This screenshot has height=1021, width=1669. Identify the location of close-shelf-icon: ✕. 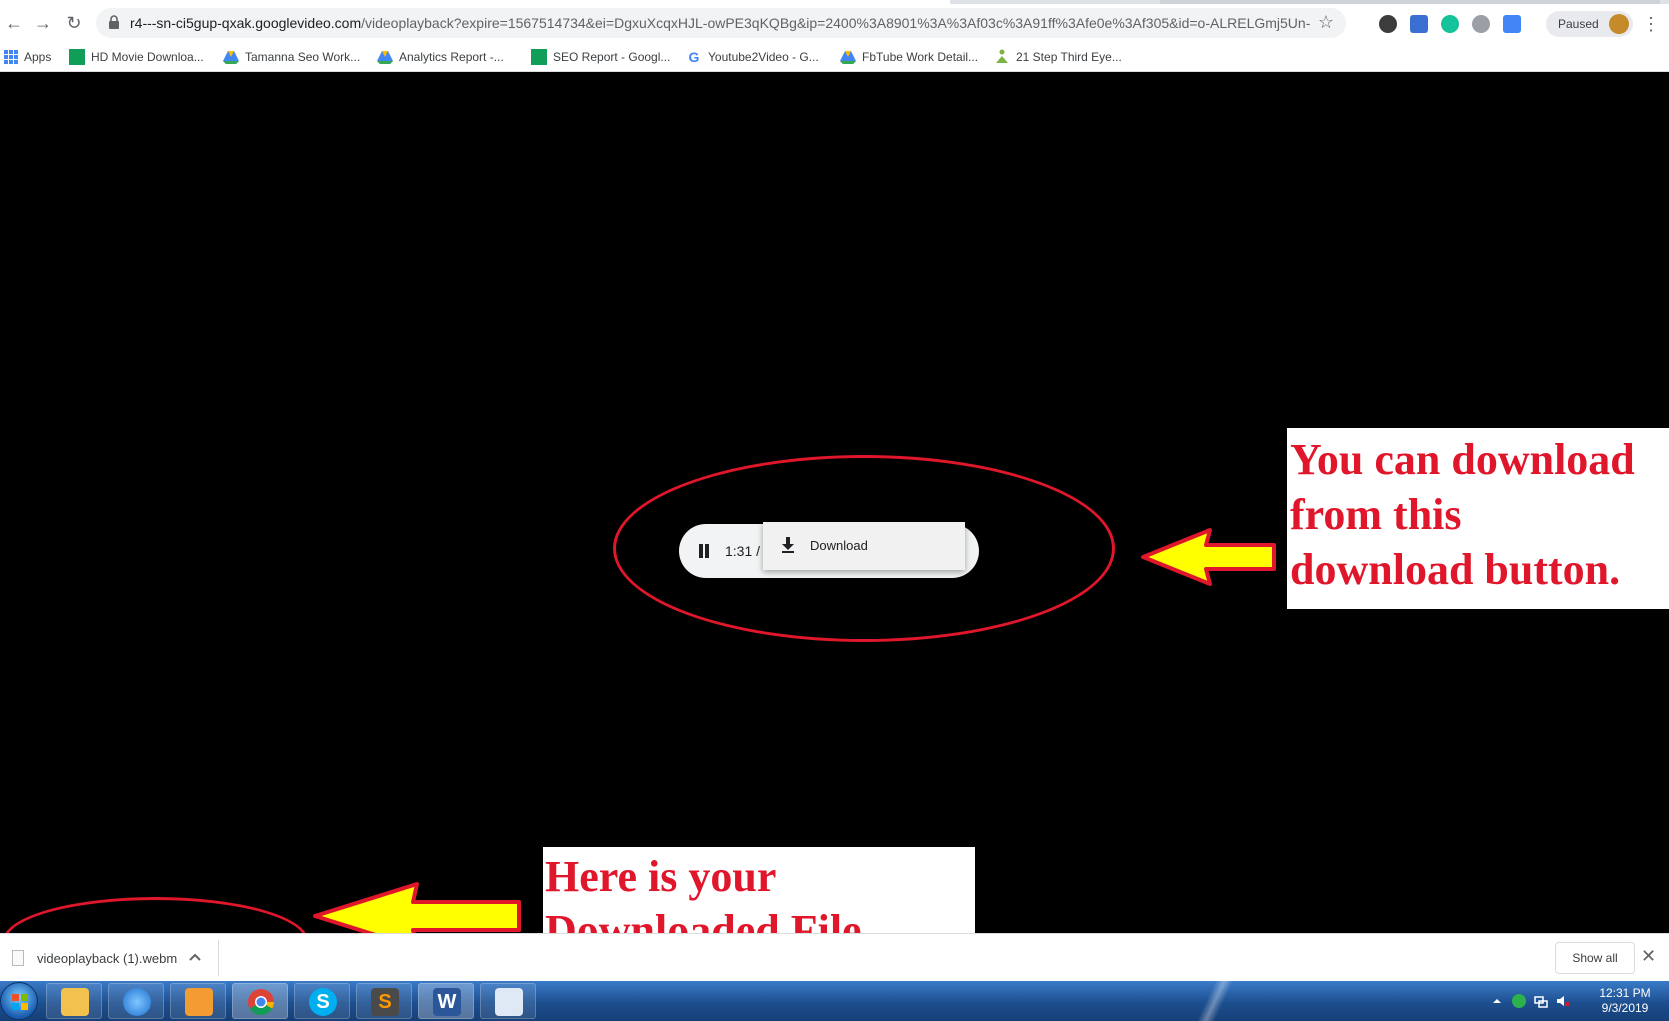
(1648, 956).